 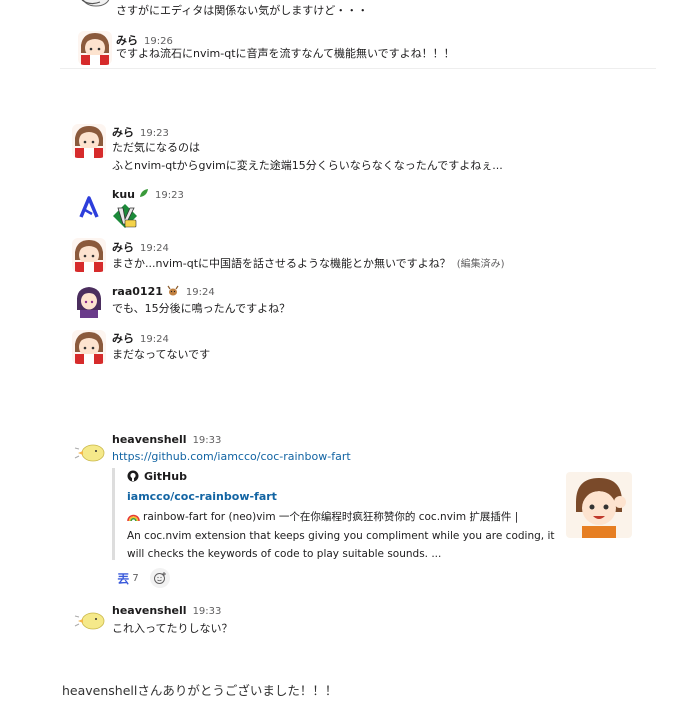 I want to click on raa0121-avatar, so click(x=89, y=301).